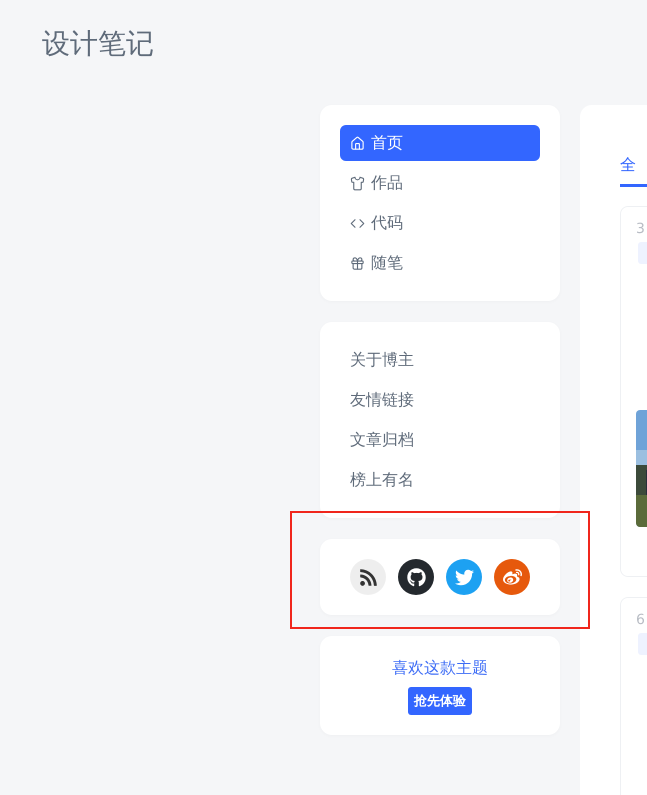 This screenshot has height=795, width=647. What do you see at coordinates (440, 223) in the screenshot?
I see `nav-item: 代码` at bounding box center [440, 223].